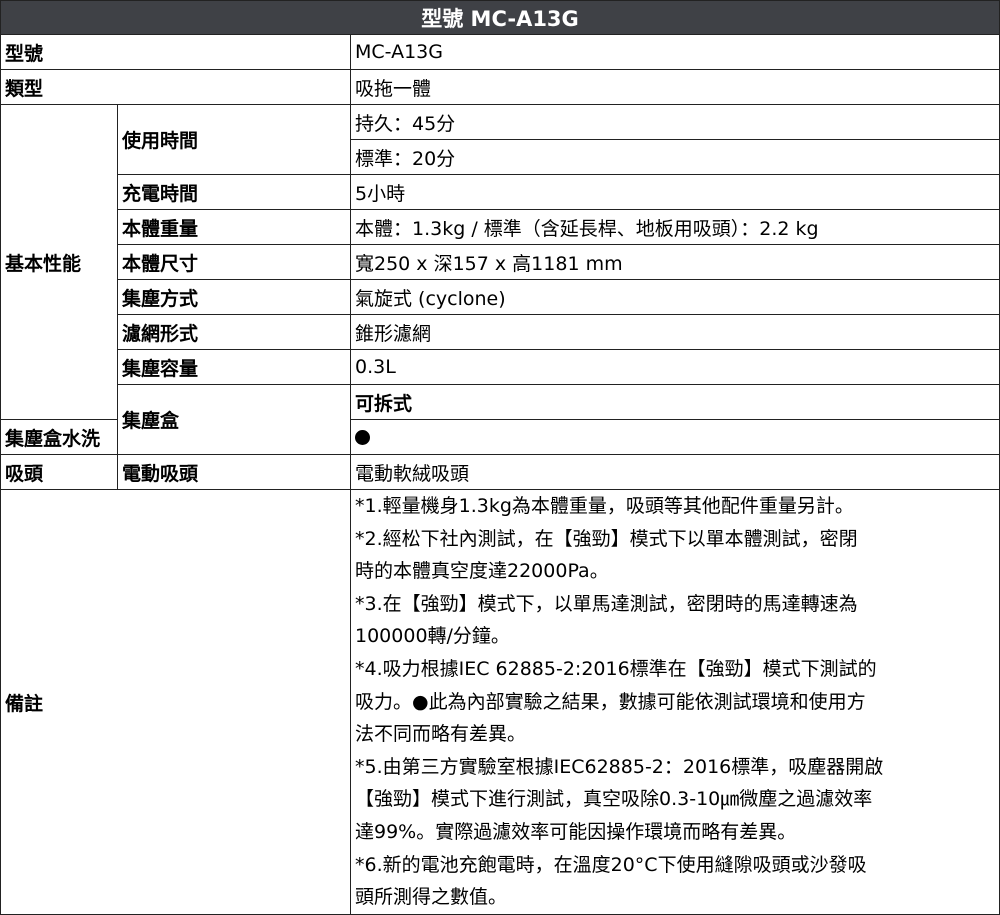 The width and height of the screenshot is (1000, 915). I want to click on model-label: 型號, so click(175, 52).